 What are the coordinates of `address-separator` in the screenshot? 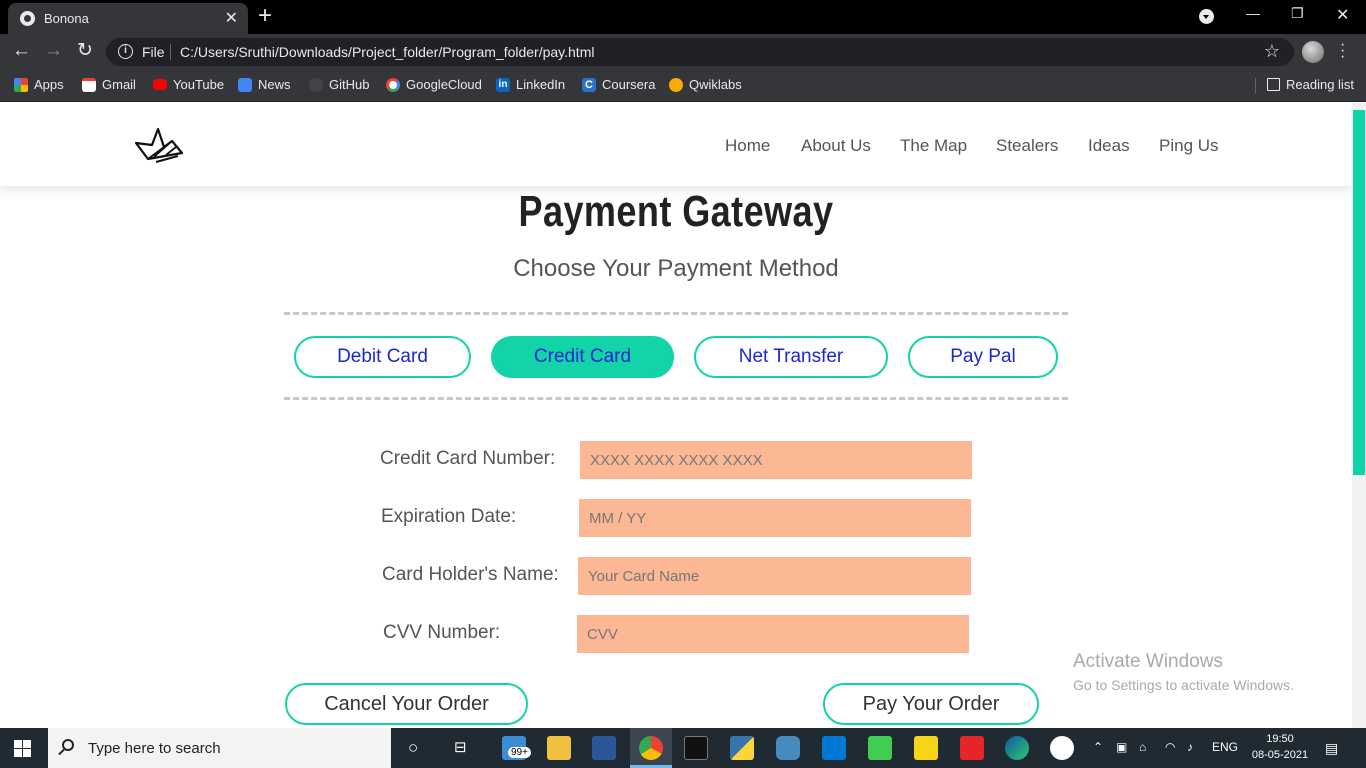 It's located at (170, 52).